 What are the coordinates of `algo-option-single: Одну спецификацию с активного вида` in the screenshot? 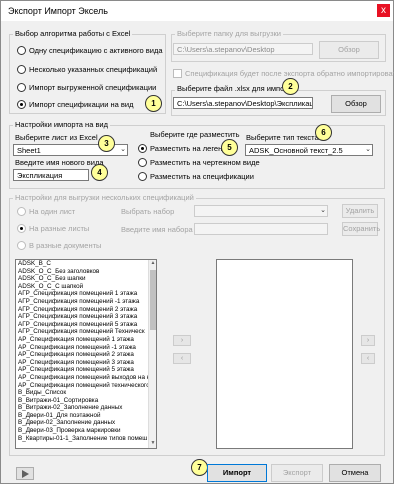 It's located at (90, 50).